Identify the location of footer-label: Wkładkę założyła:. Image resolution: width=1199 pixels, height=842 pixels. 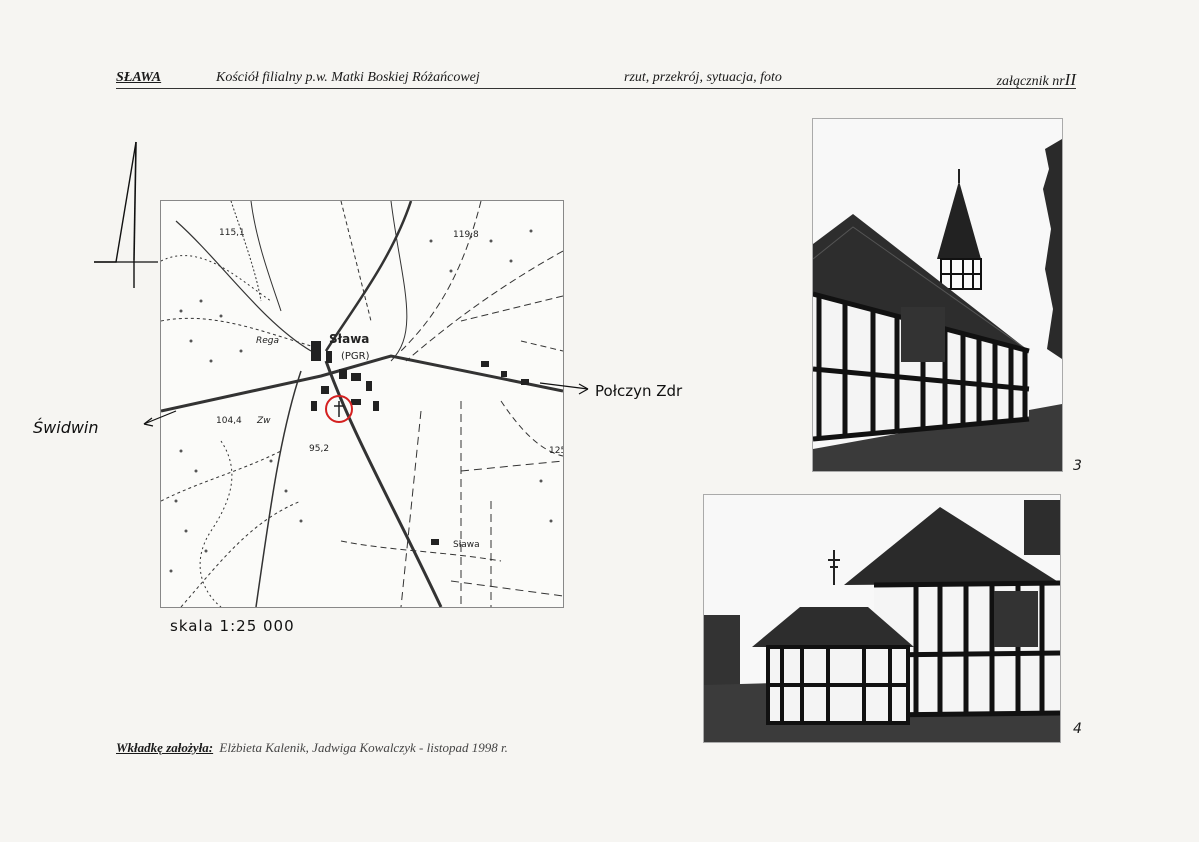
(165, 747).